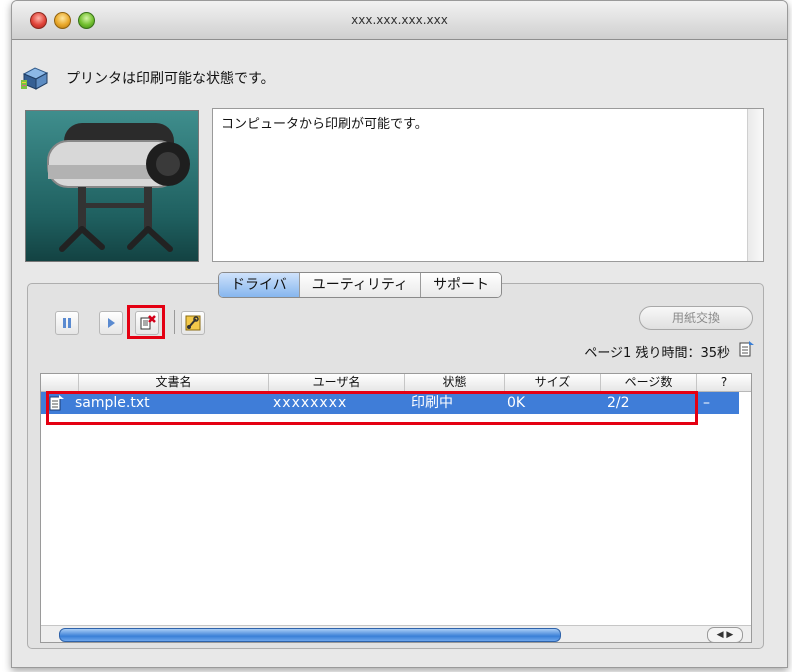 The width and height of the screenshot is (792, 672). I want to click on printer-status-icon, so click(35, 78).